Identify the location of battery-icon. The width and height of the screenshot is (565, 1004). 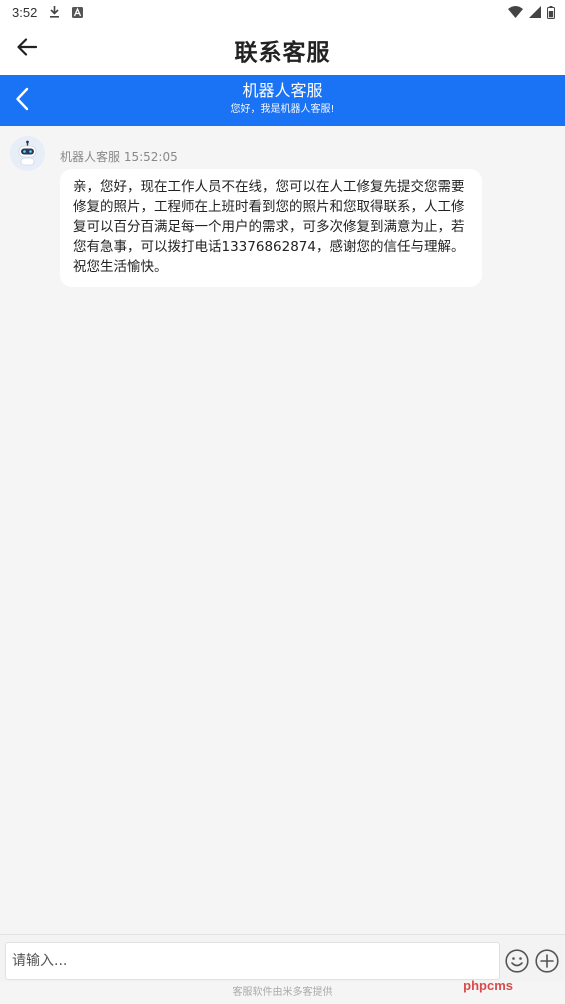
(551, 12).